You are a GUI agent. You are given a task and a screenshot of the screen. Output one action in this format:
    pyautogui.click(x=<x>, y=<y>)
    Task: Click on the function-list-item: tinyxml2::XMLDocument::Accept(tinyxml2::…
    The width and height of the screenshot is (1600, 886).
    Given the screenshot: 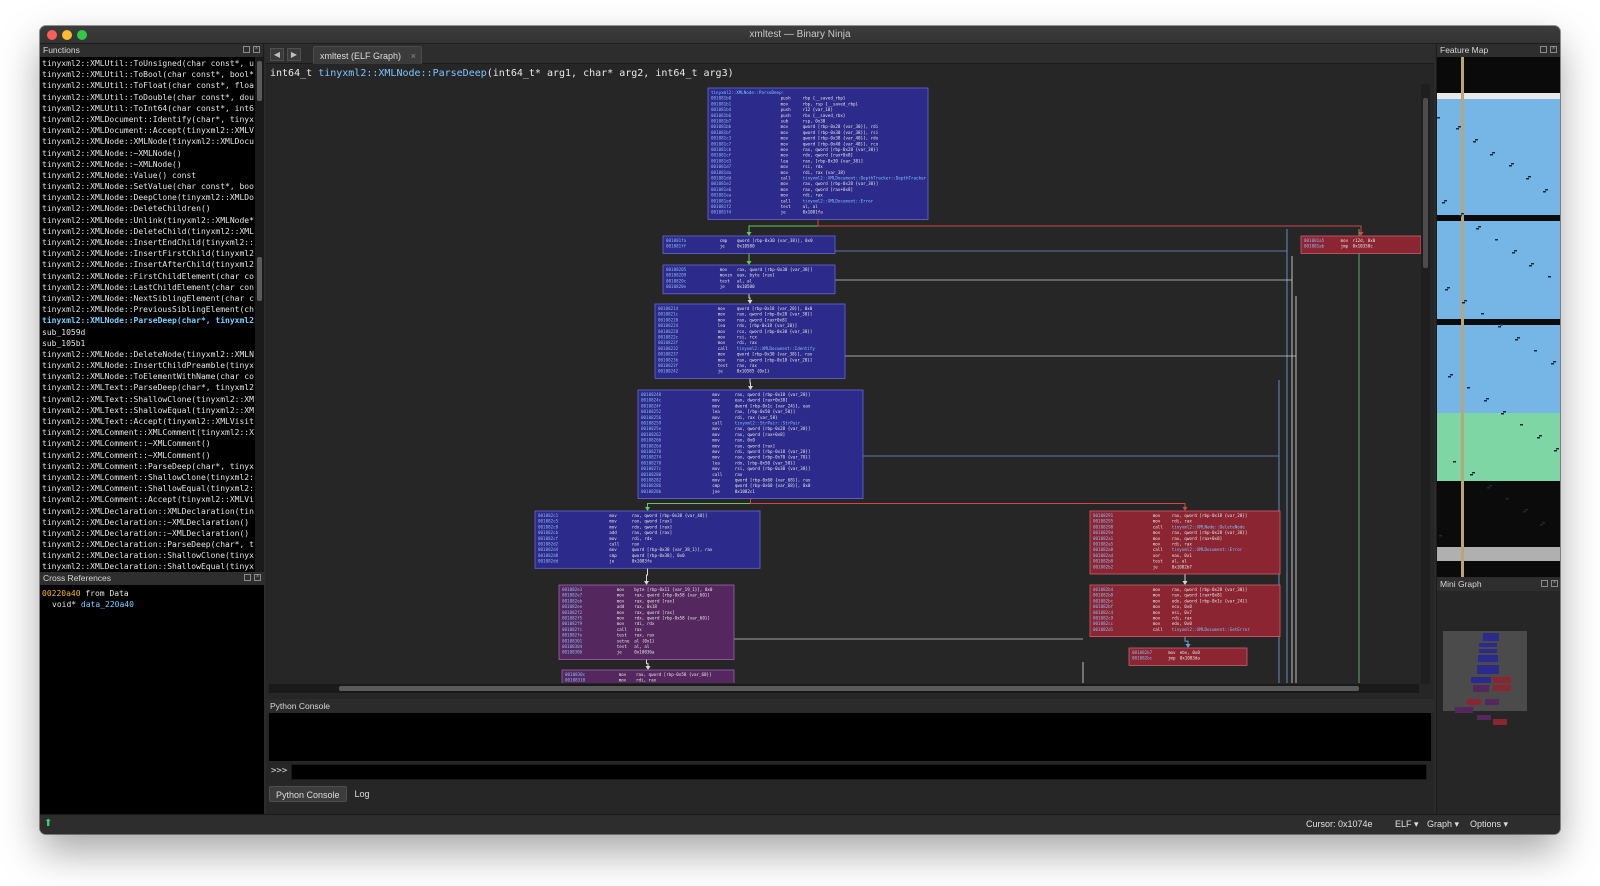 What is the action you would take?
    pyautogui.click(x=148, y=130)
    